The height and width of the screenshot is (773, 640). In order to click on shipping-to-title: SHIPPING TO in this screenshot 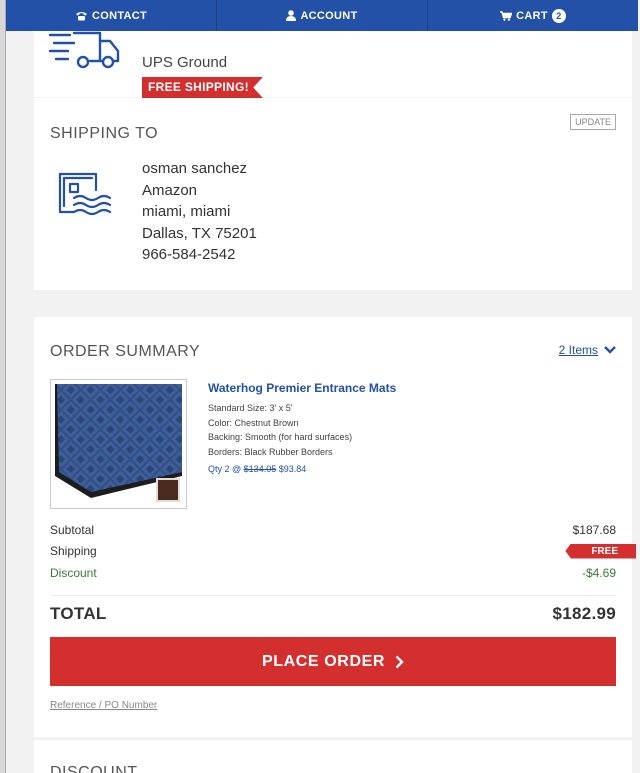, I will do `click(104, 133)`.